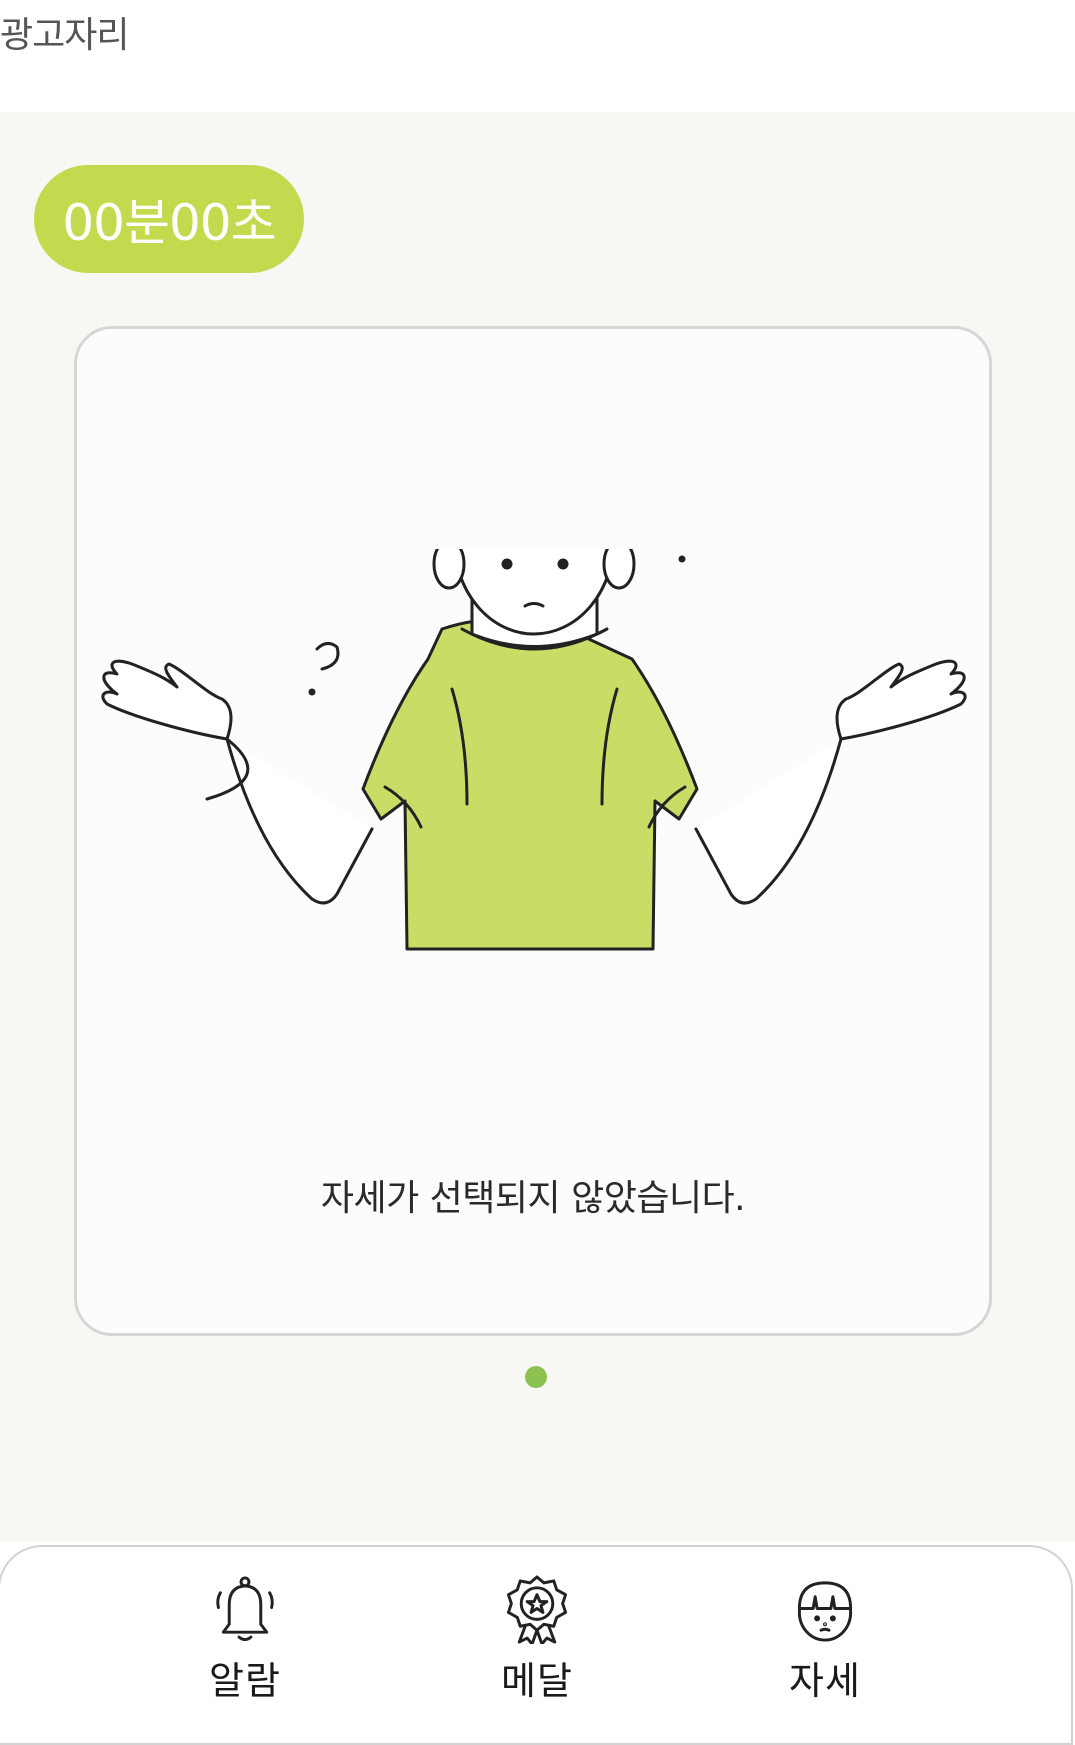 The height and width of the screenshot is (1745, 1075). I want to click on nav-item-medal: 메달, so click(537, 1640).